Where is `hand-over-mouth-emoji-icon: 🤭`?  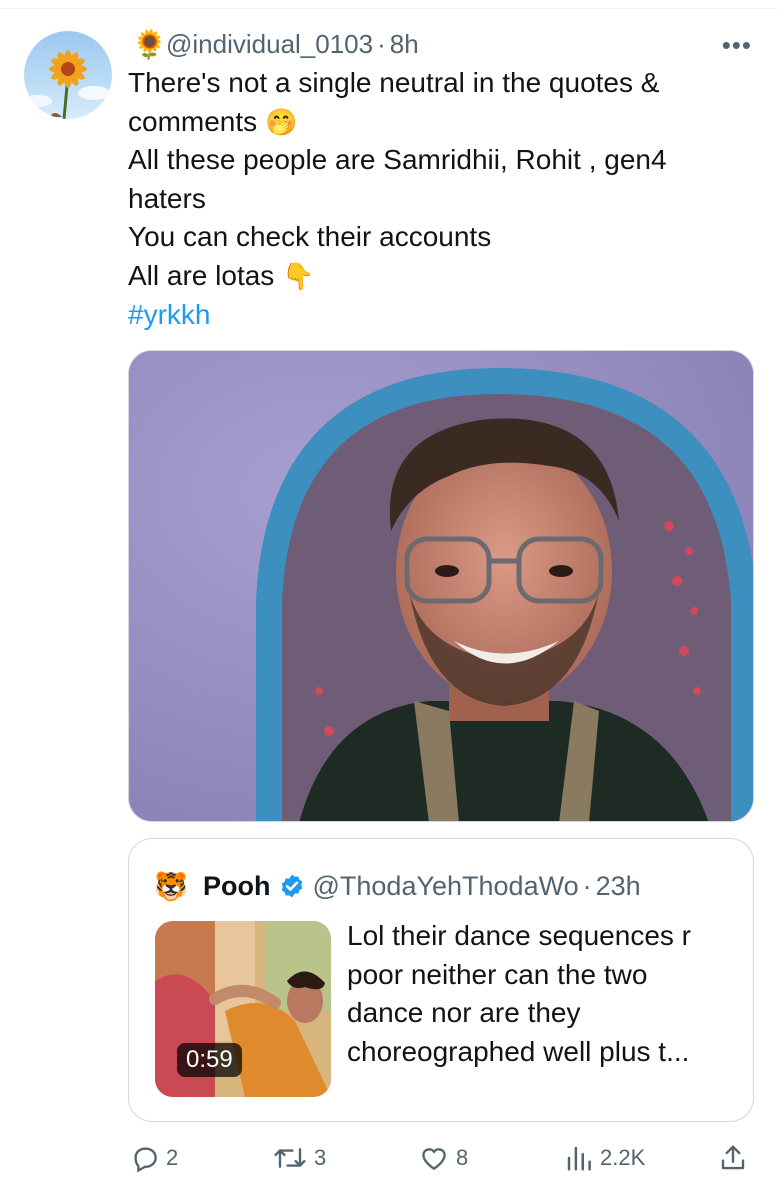
hand-over-mouth-emoji-icon: 🤭 is located at coordinates (281, 121).